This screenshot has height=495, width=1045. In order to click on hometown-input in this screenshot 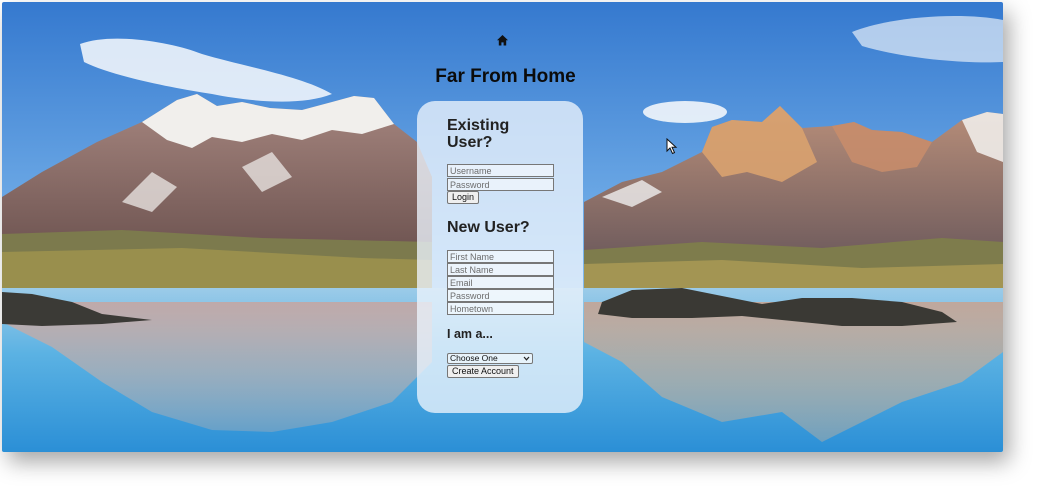, I will do `click(500, 308)`.